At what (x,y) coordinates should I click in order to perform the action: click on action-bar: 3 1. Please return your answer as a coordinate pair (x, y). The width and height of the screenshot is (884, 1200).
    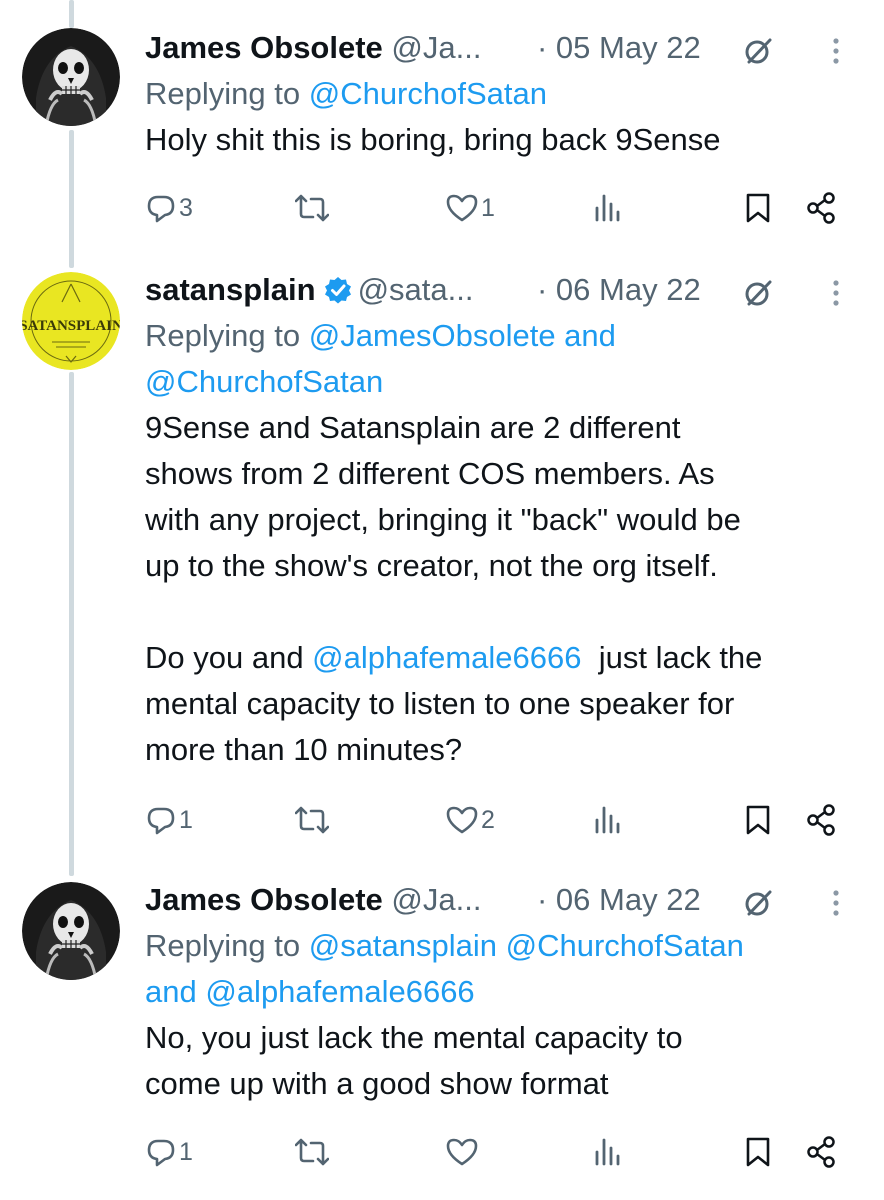
    Looking at the image, I should click on (495, 212).